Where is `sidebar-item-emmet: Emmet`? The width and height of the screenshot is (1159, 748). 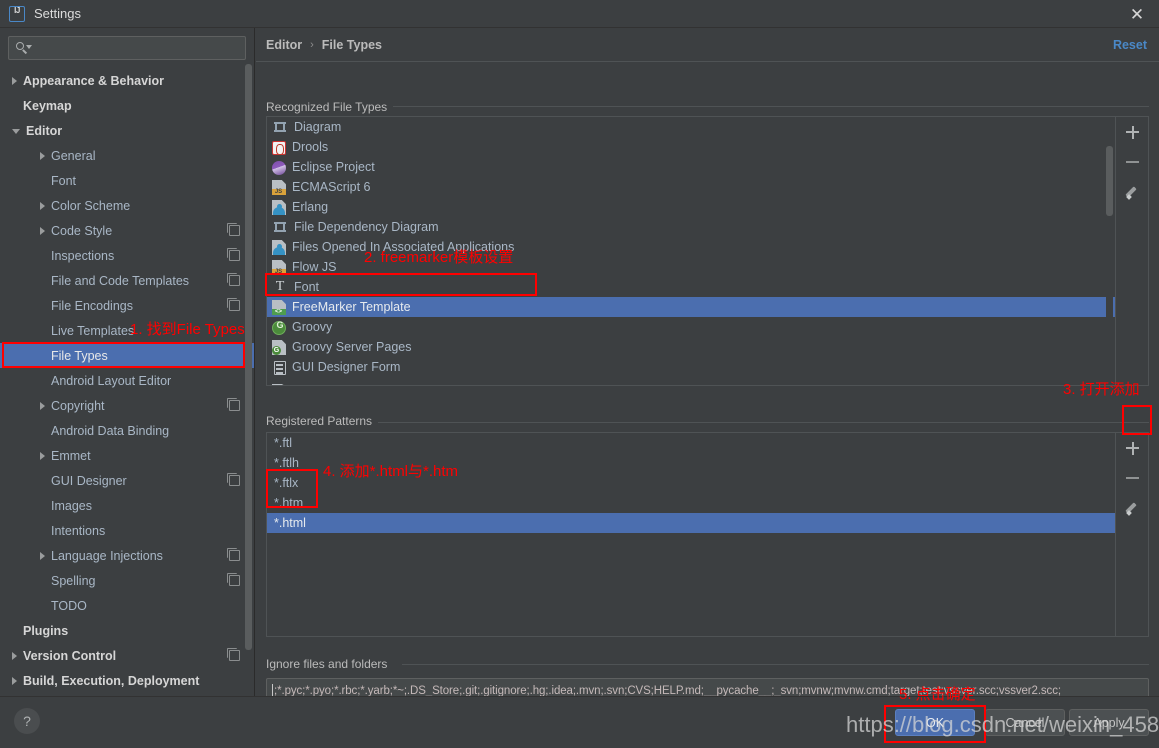
sidebar-item-emmet: Emmet is located at coordinates (127, 455).